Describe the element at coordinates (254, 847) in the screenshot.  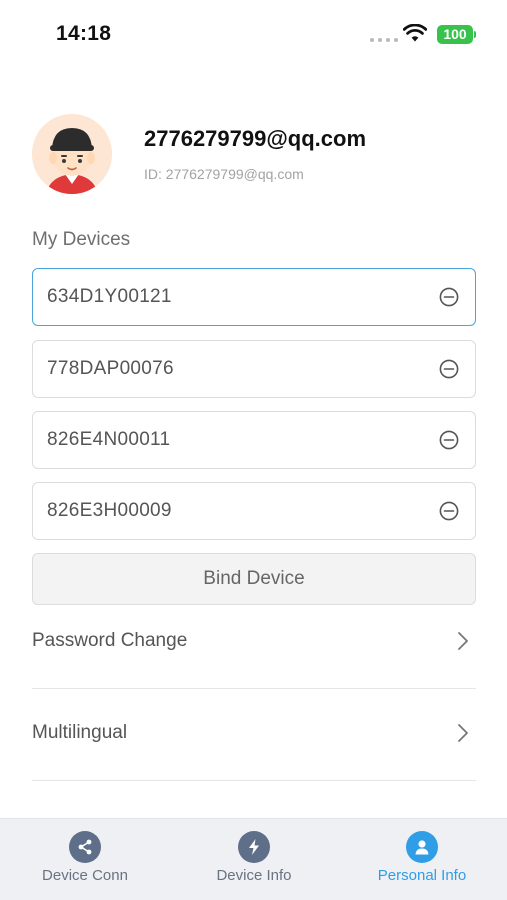
I see `lightning-icon` at that location.